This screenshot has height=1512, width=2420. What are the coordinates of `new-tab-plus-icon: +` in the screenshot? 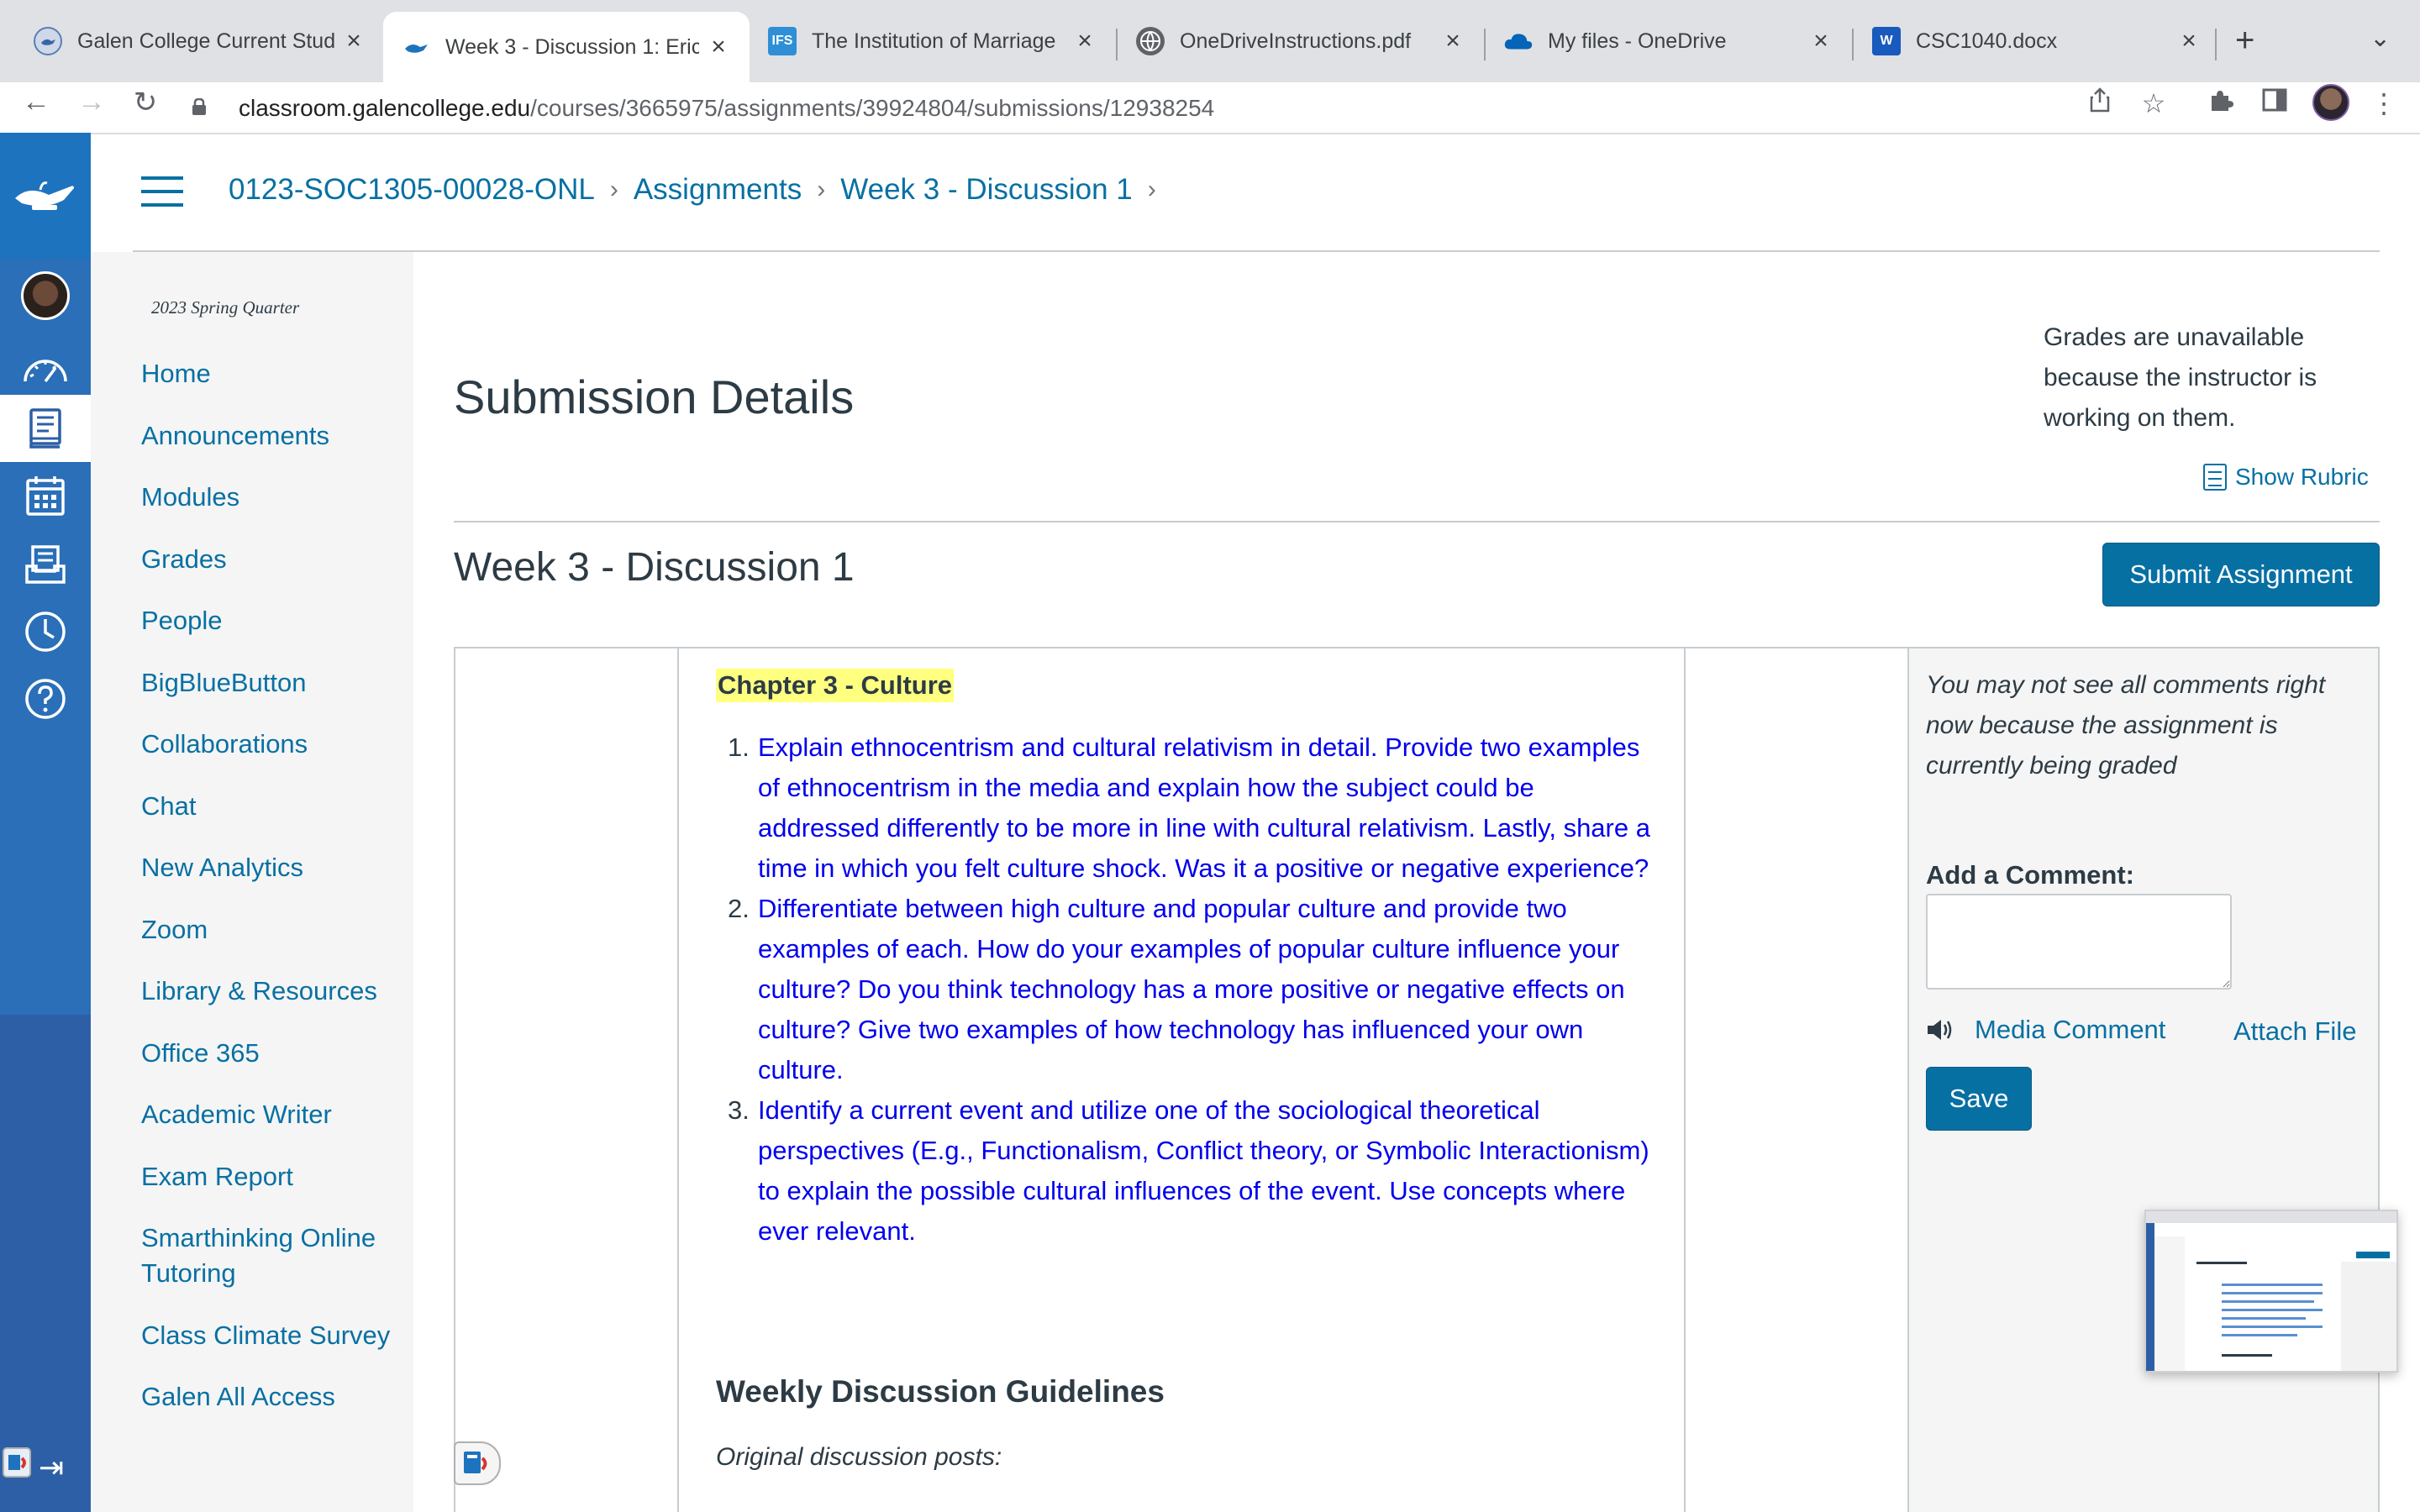 It's located at (2244, 41).